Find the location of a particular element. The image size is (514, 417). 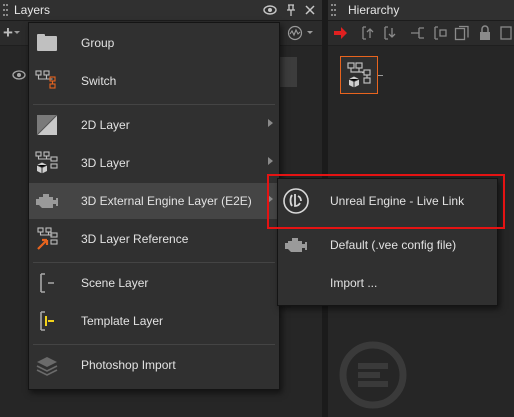

submenu-item-default-vee-config: Default (.vee config file) is located at coordinates (387, 245).